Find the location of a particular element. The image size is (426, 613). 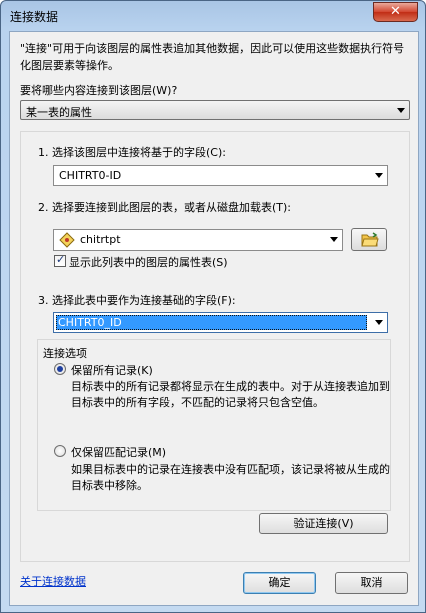

title-bar: 连接数据 ✕ is located at coordinates (213, 16).